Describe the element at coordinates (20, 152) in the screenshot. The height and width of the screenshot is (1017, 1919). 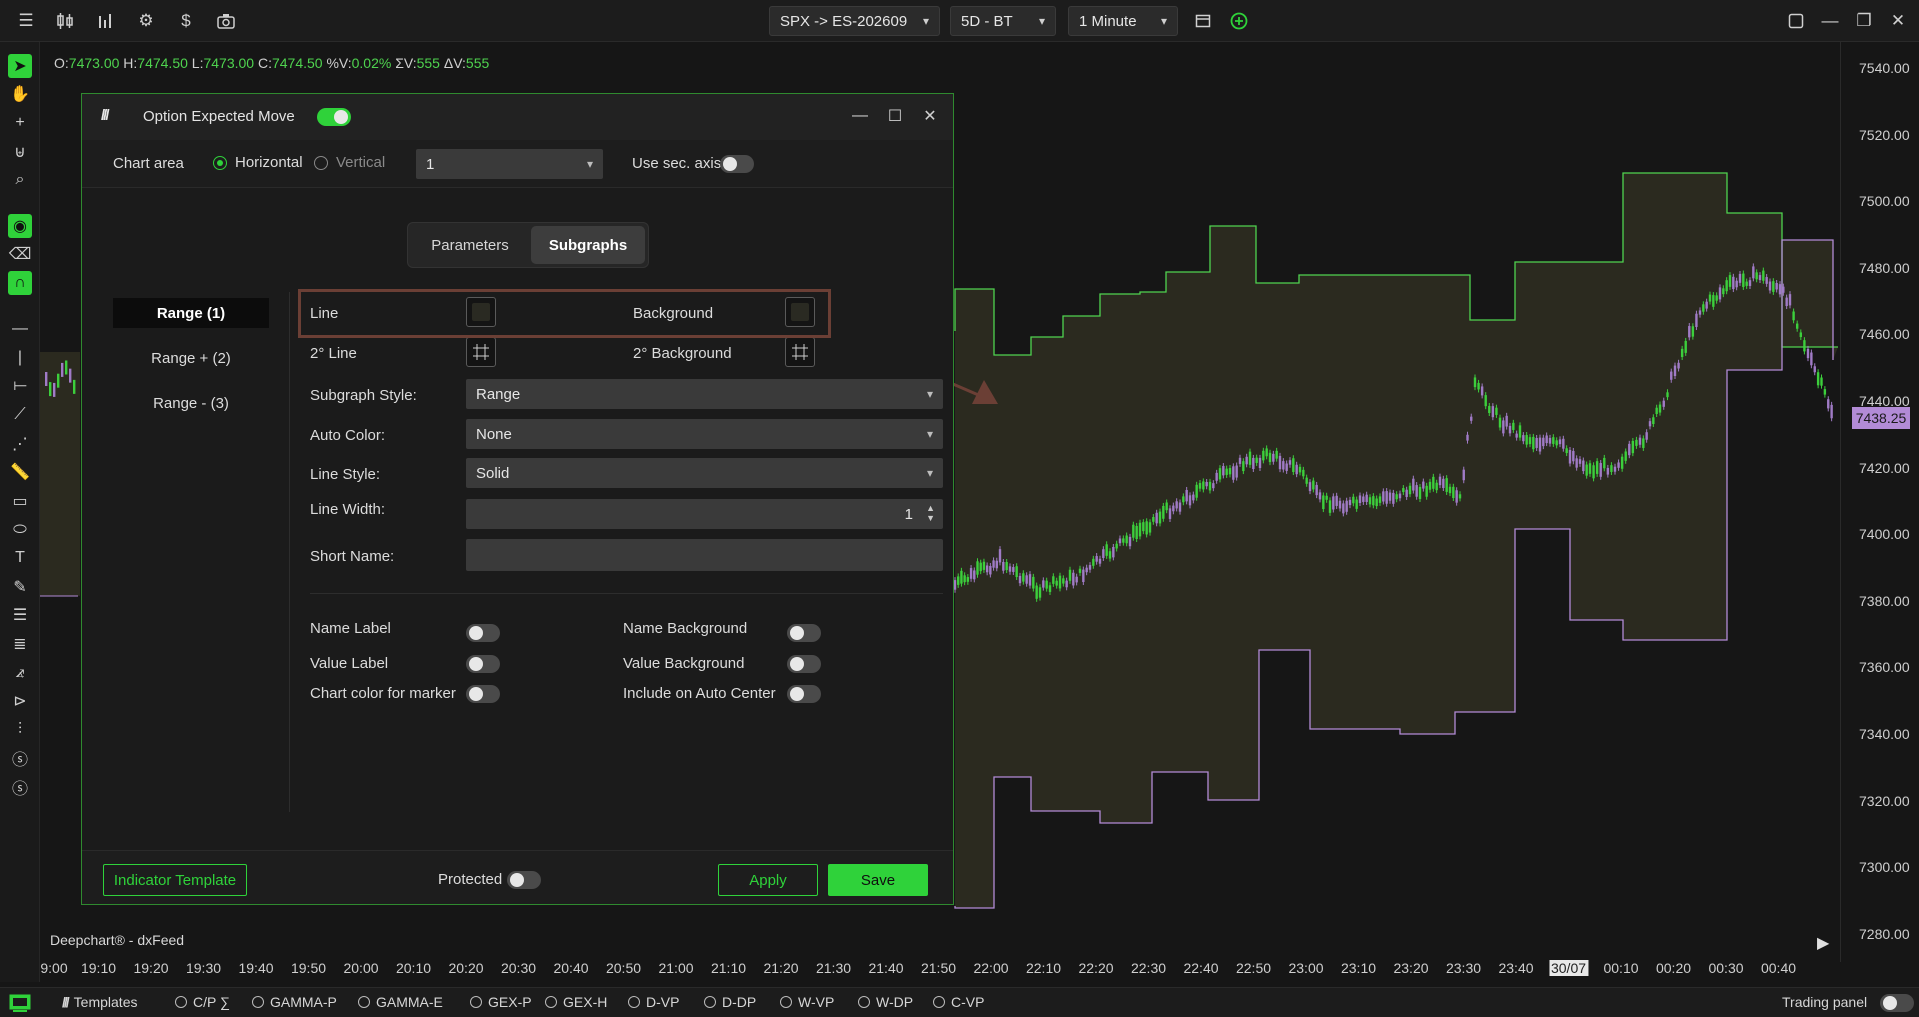
I see `magnet-crosshair-icon: ⊎` at that location.